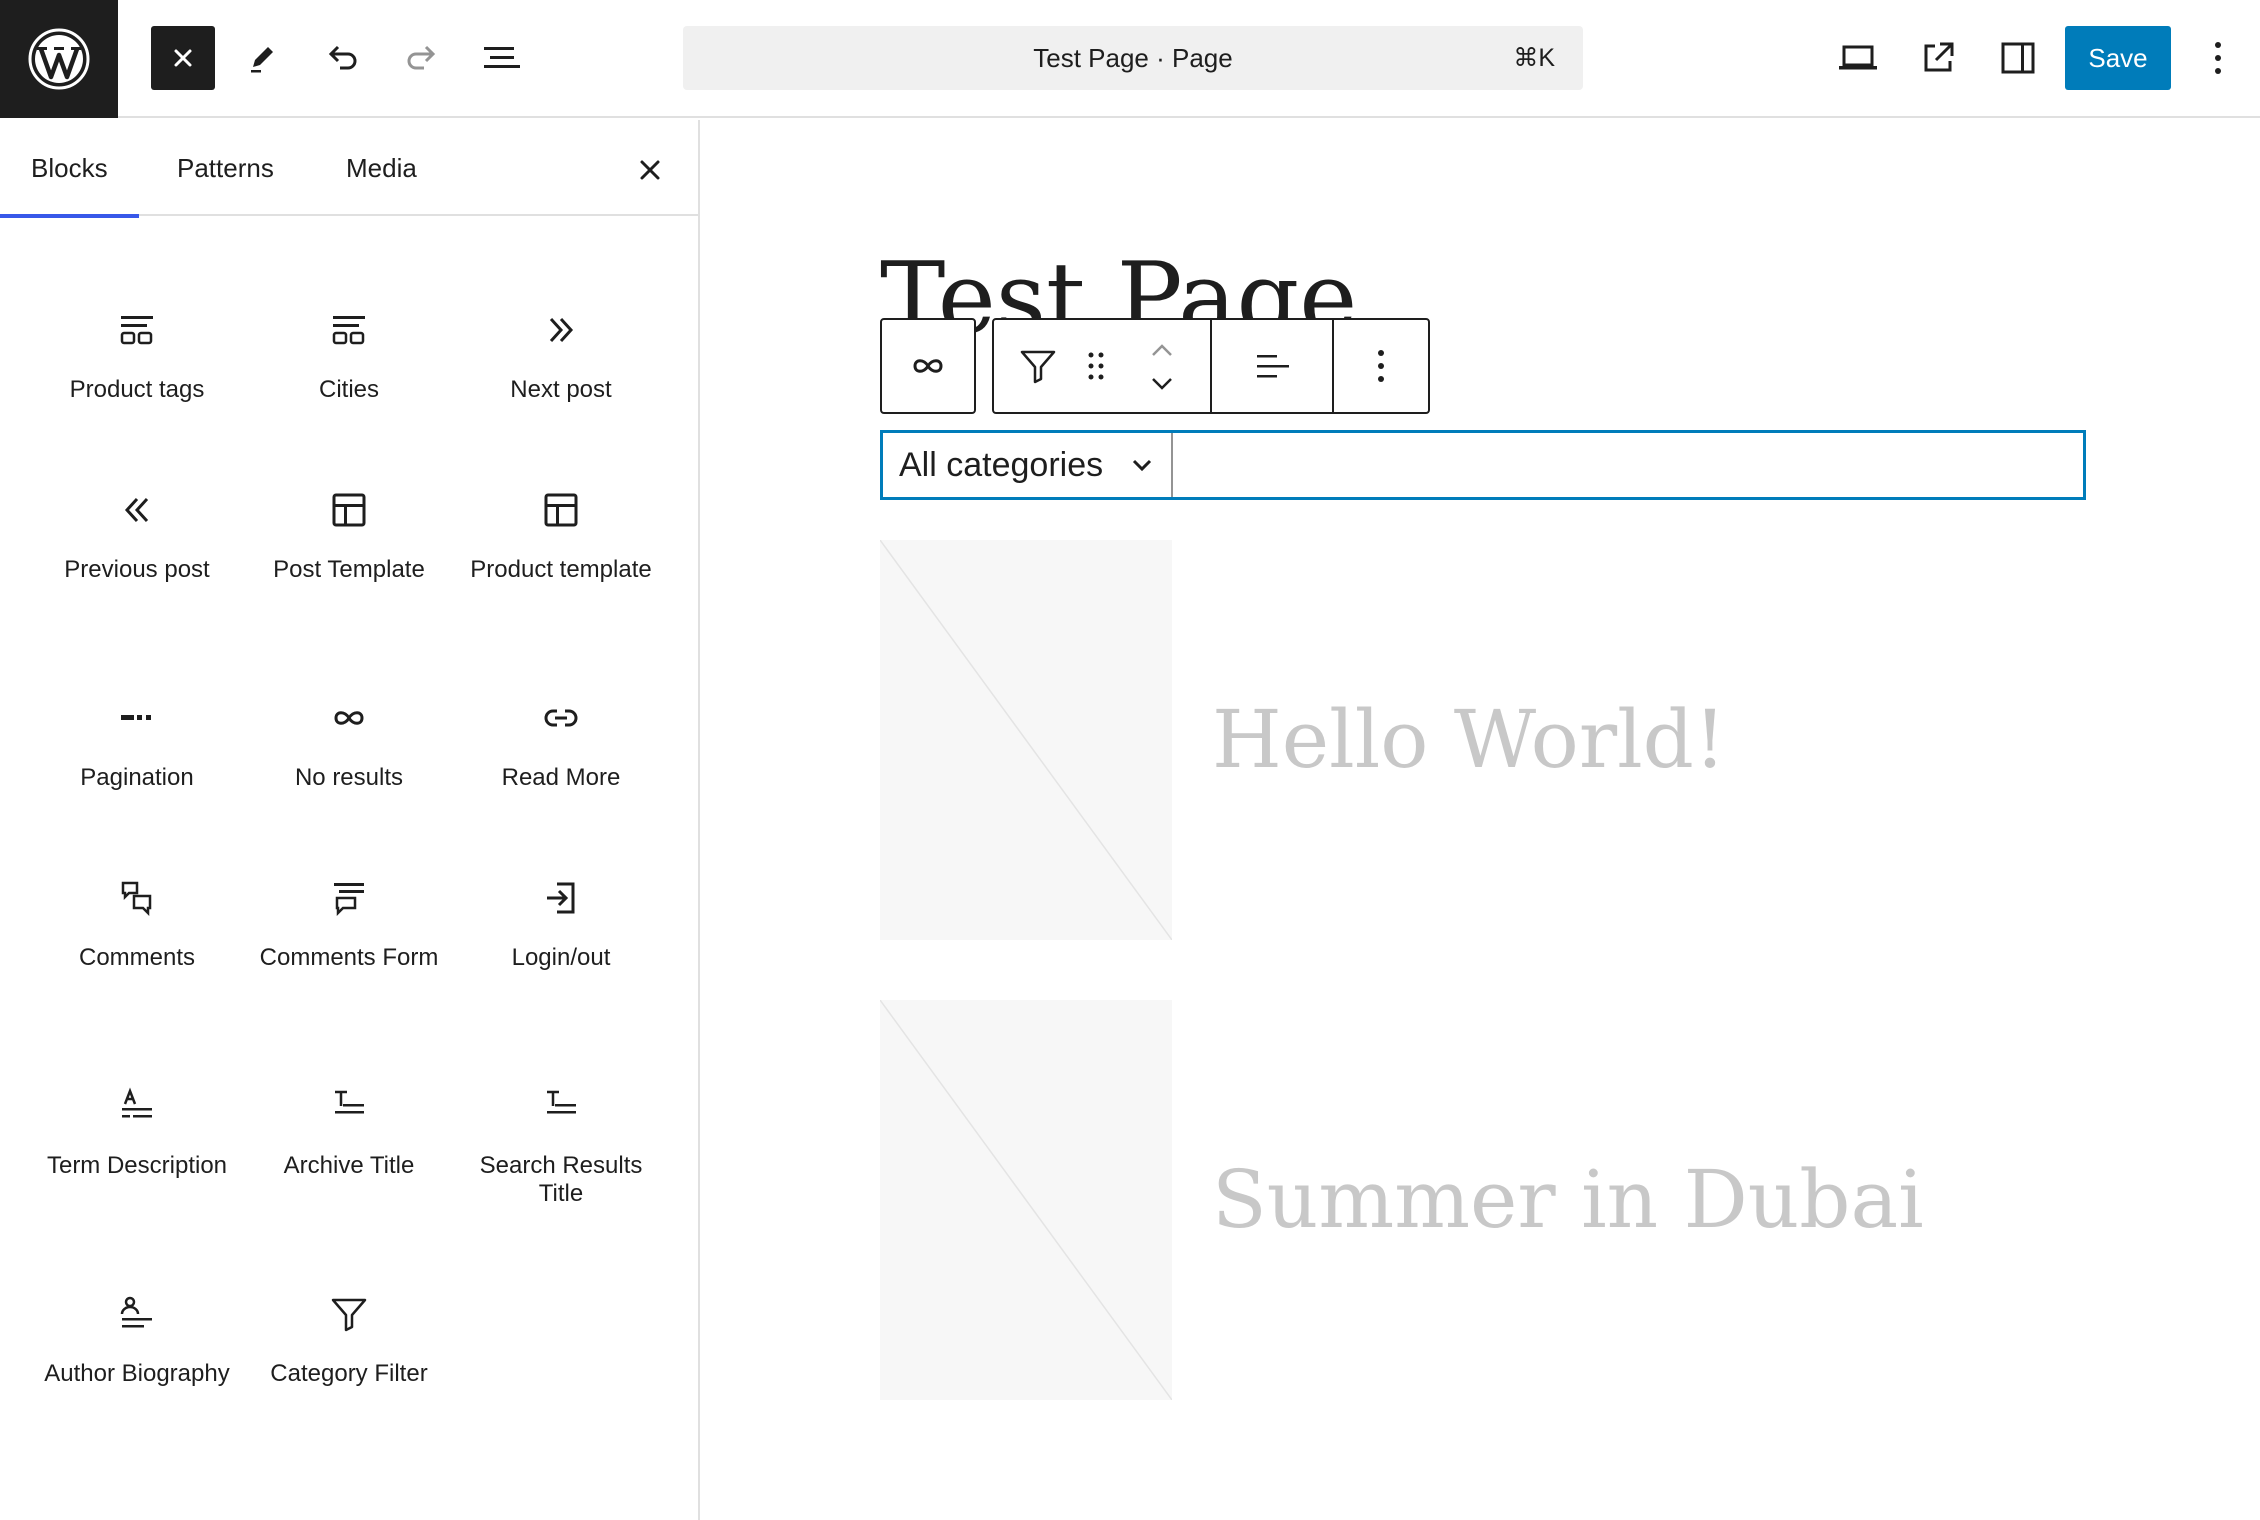  I want to click on block-type-button, so click(1038, 366).